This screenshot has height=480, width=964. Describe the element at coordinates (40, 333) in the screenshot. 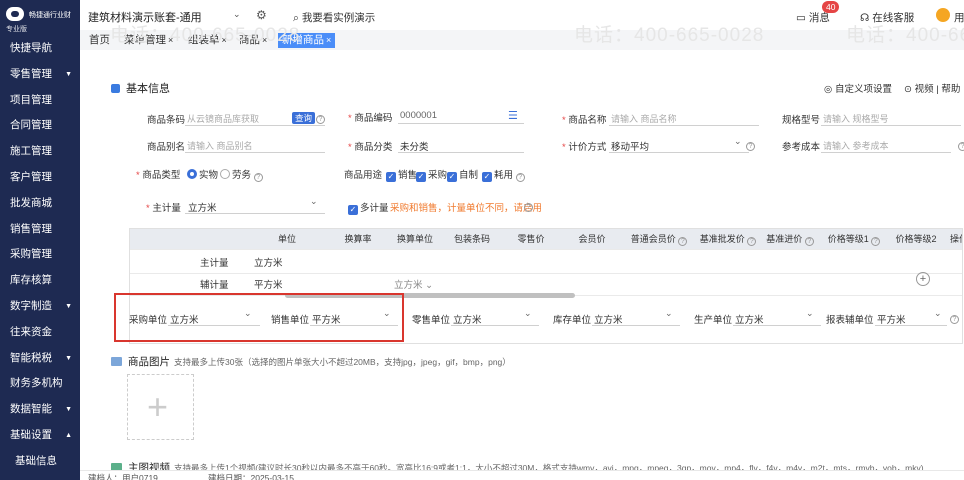

I see `sidebar-item: 往来资金` at that location.